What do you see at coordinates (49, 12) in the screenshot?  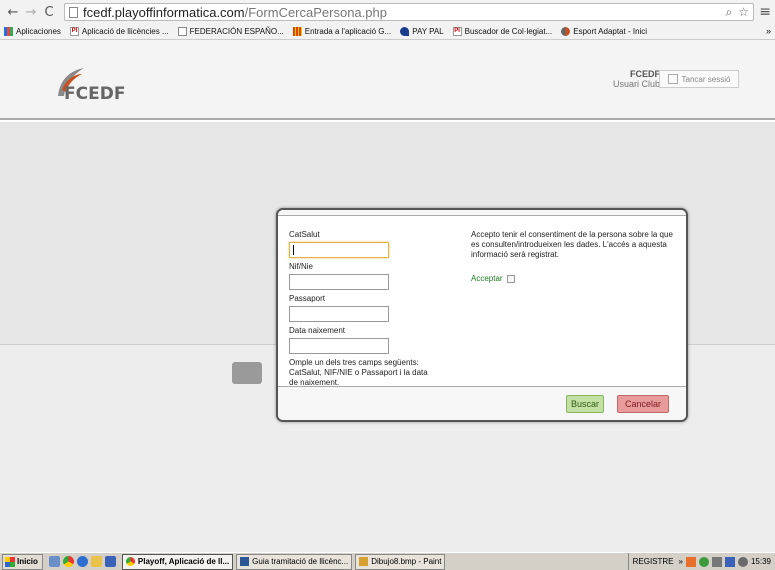 I see `reload-icon: C` at bounding box center [49, 12].